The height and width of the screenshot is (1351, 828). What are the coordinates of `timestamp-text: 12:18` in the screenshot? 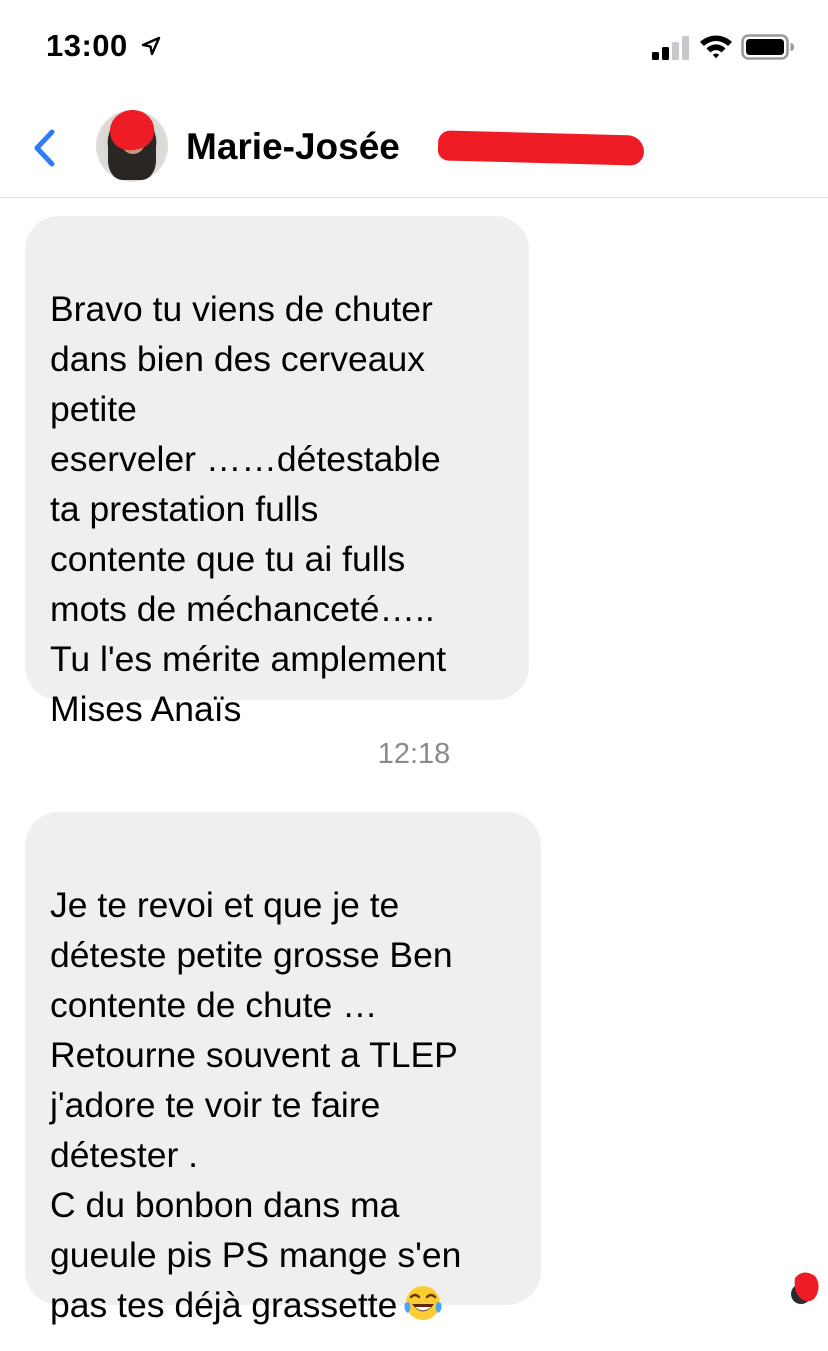 It's located at (414, 754).